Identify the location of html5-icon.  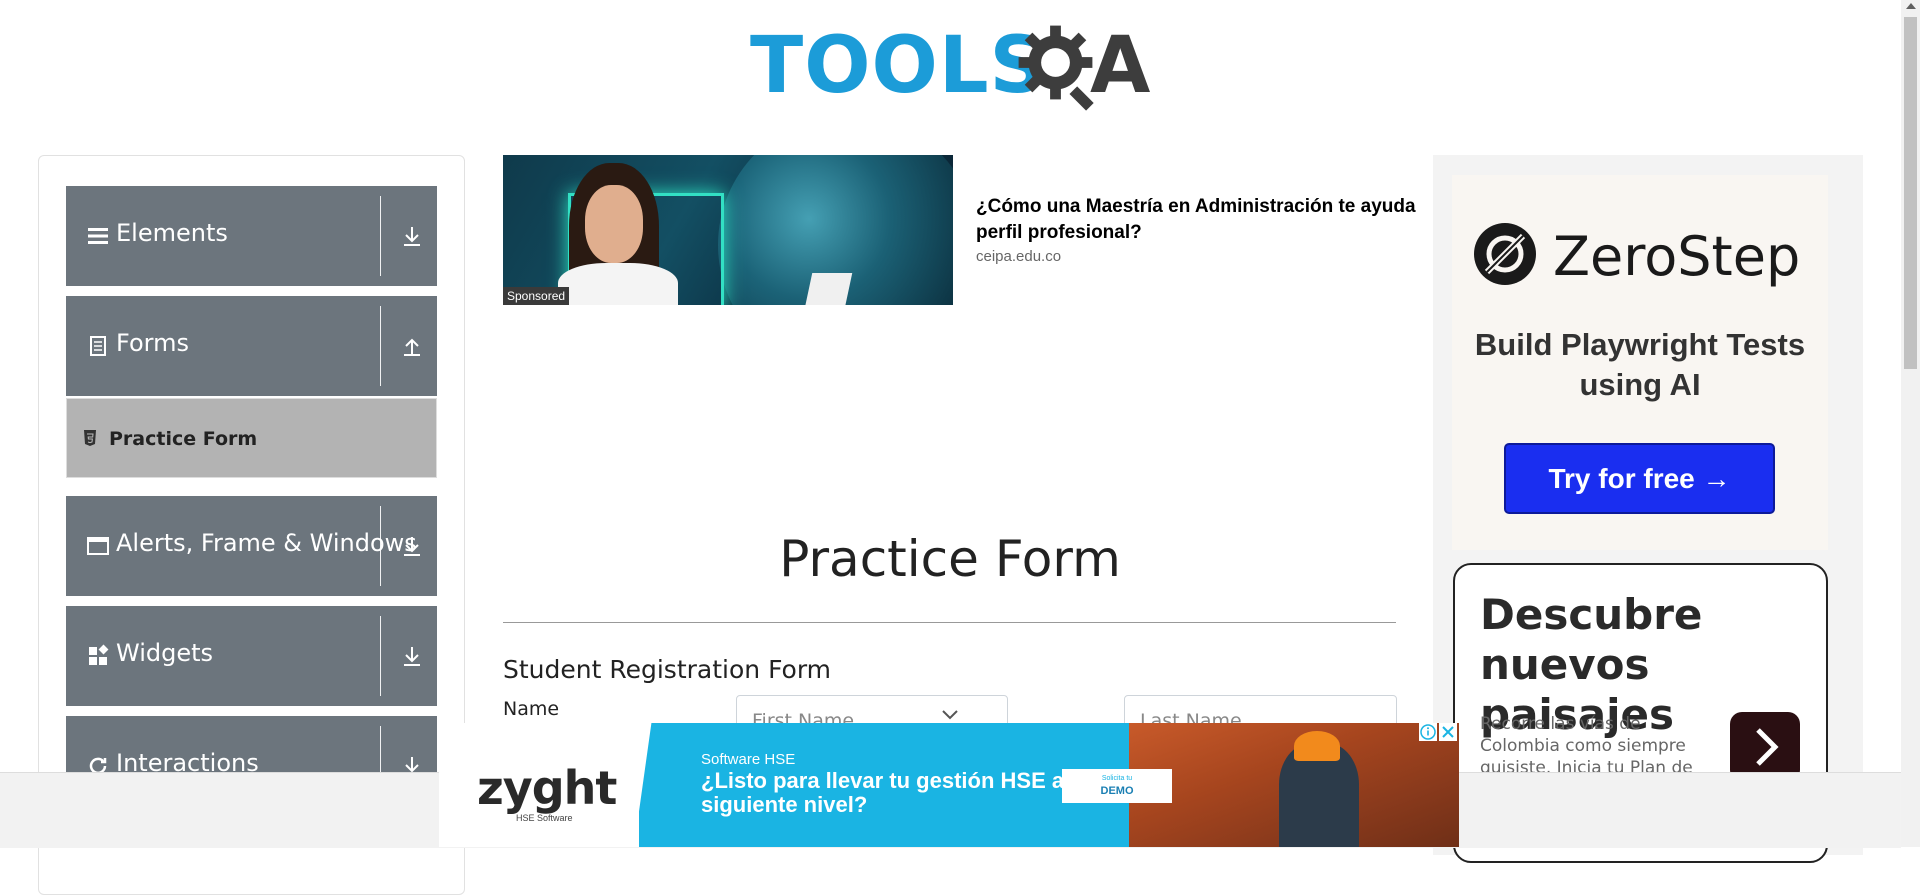
(90, 438).